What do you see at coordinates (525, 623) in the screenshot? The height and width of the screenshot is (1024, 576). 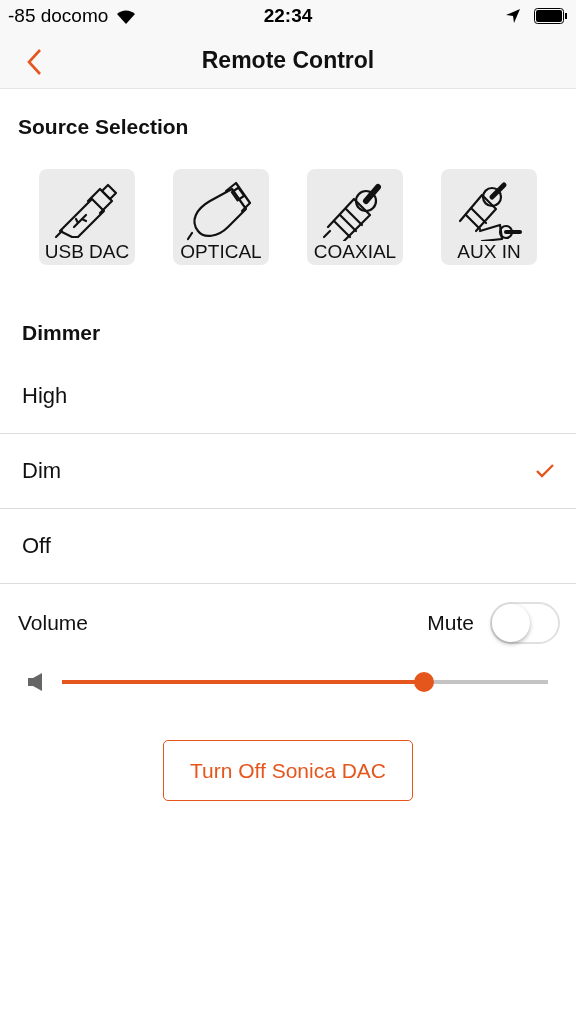 I see `mute-toggle` at bounding box center [525, 623].